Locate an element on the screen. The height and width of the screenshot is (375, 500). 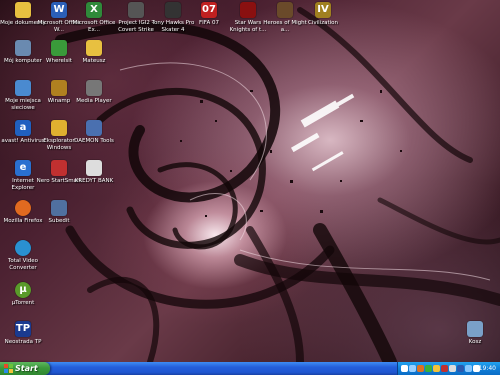
nero-icon is located at coordinates (59, 168).